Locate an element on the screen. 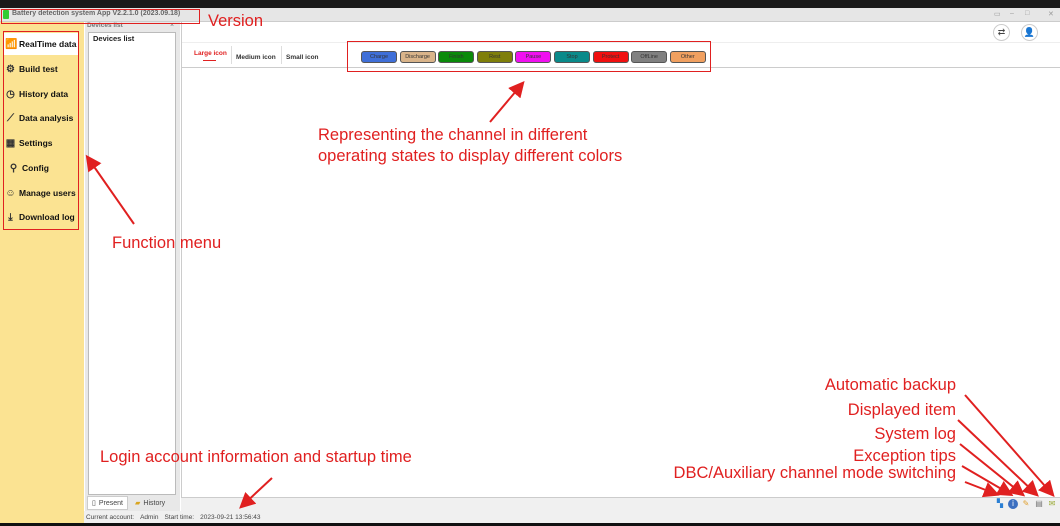  arrow-states is located at coordinates (507, 101).